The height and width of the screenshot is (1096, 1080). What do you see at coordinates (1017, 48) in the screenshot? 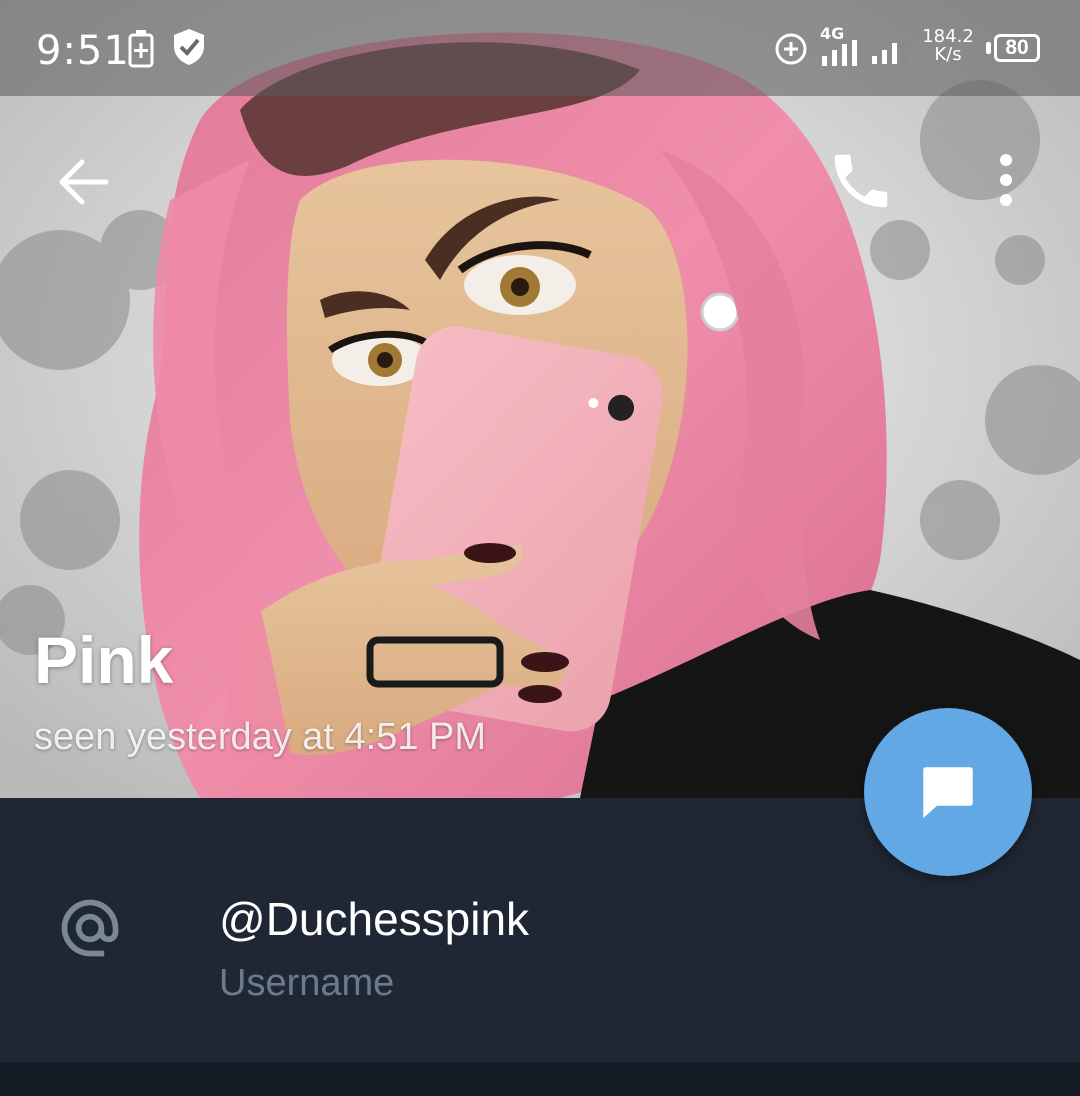
I see `battery-level: 80` at bounding box center [1017, 48].